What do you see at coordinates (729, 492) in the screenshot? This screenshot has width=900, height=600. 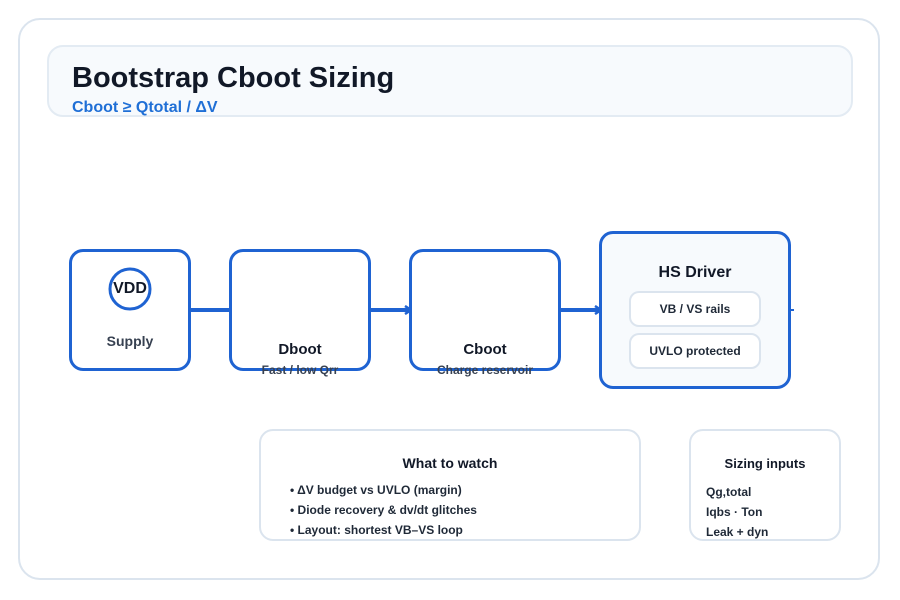 I see `sizing-input-item: Qg,total` at bounding box center [729, 492].